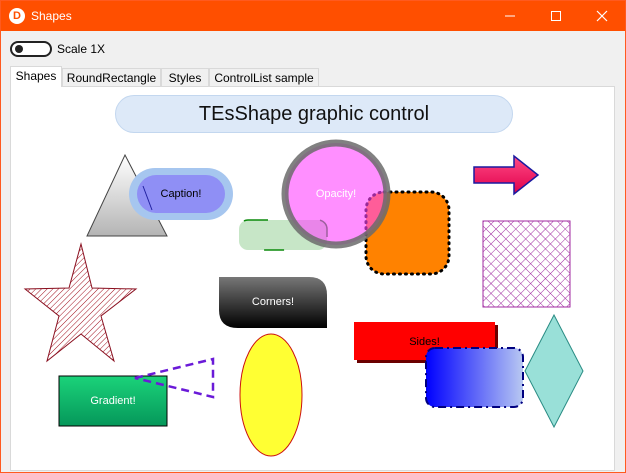  Describe the element at coordinates (80, 302) in the screenshot. I see `star-shape` at that location.